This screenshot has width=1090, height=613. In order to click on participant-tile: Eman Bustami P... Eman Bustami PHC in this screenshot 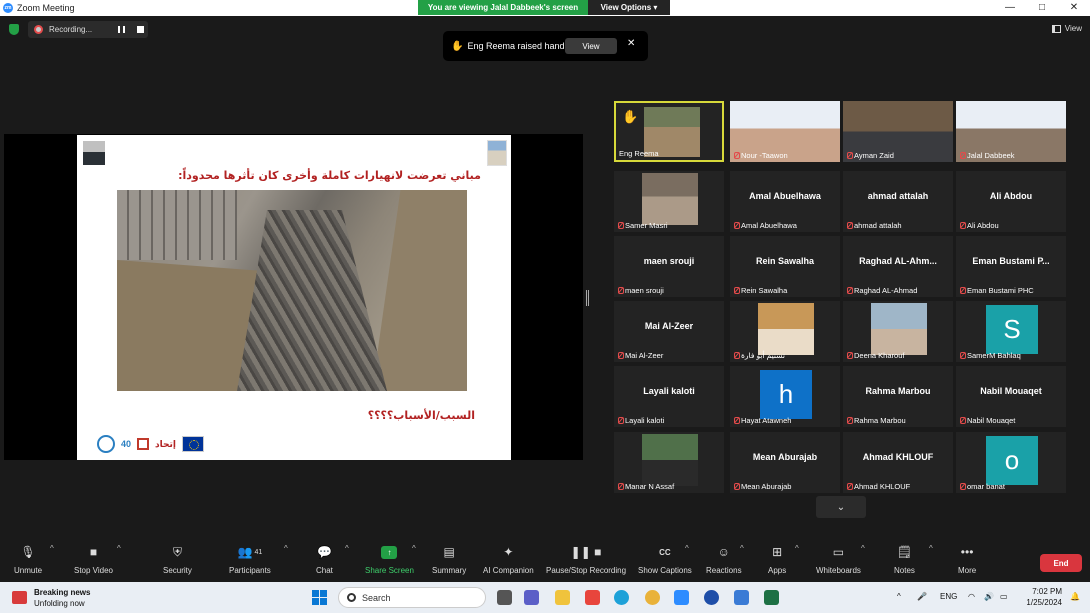, I will do `click(1011, 266)`.